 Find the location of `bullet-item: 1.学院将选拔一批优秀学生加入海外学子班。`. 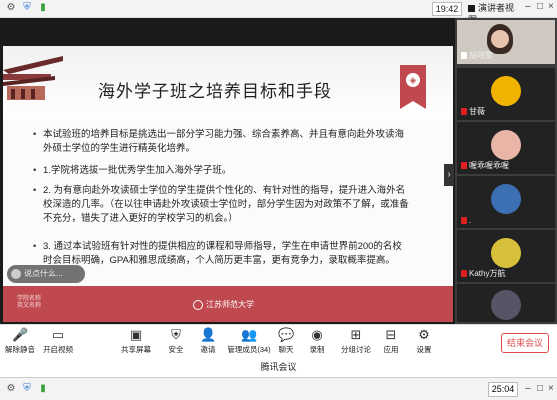

bullet-item: 1.学院将选拔一批优秀学生加入海外学子班。 is located at coordinates (222, 171).